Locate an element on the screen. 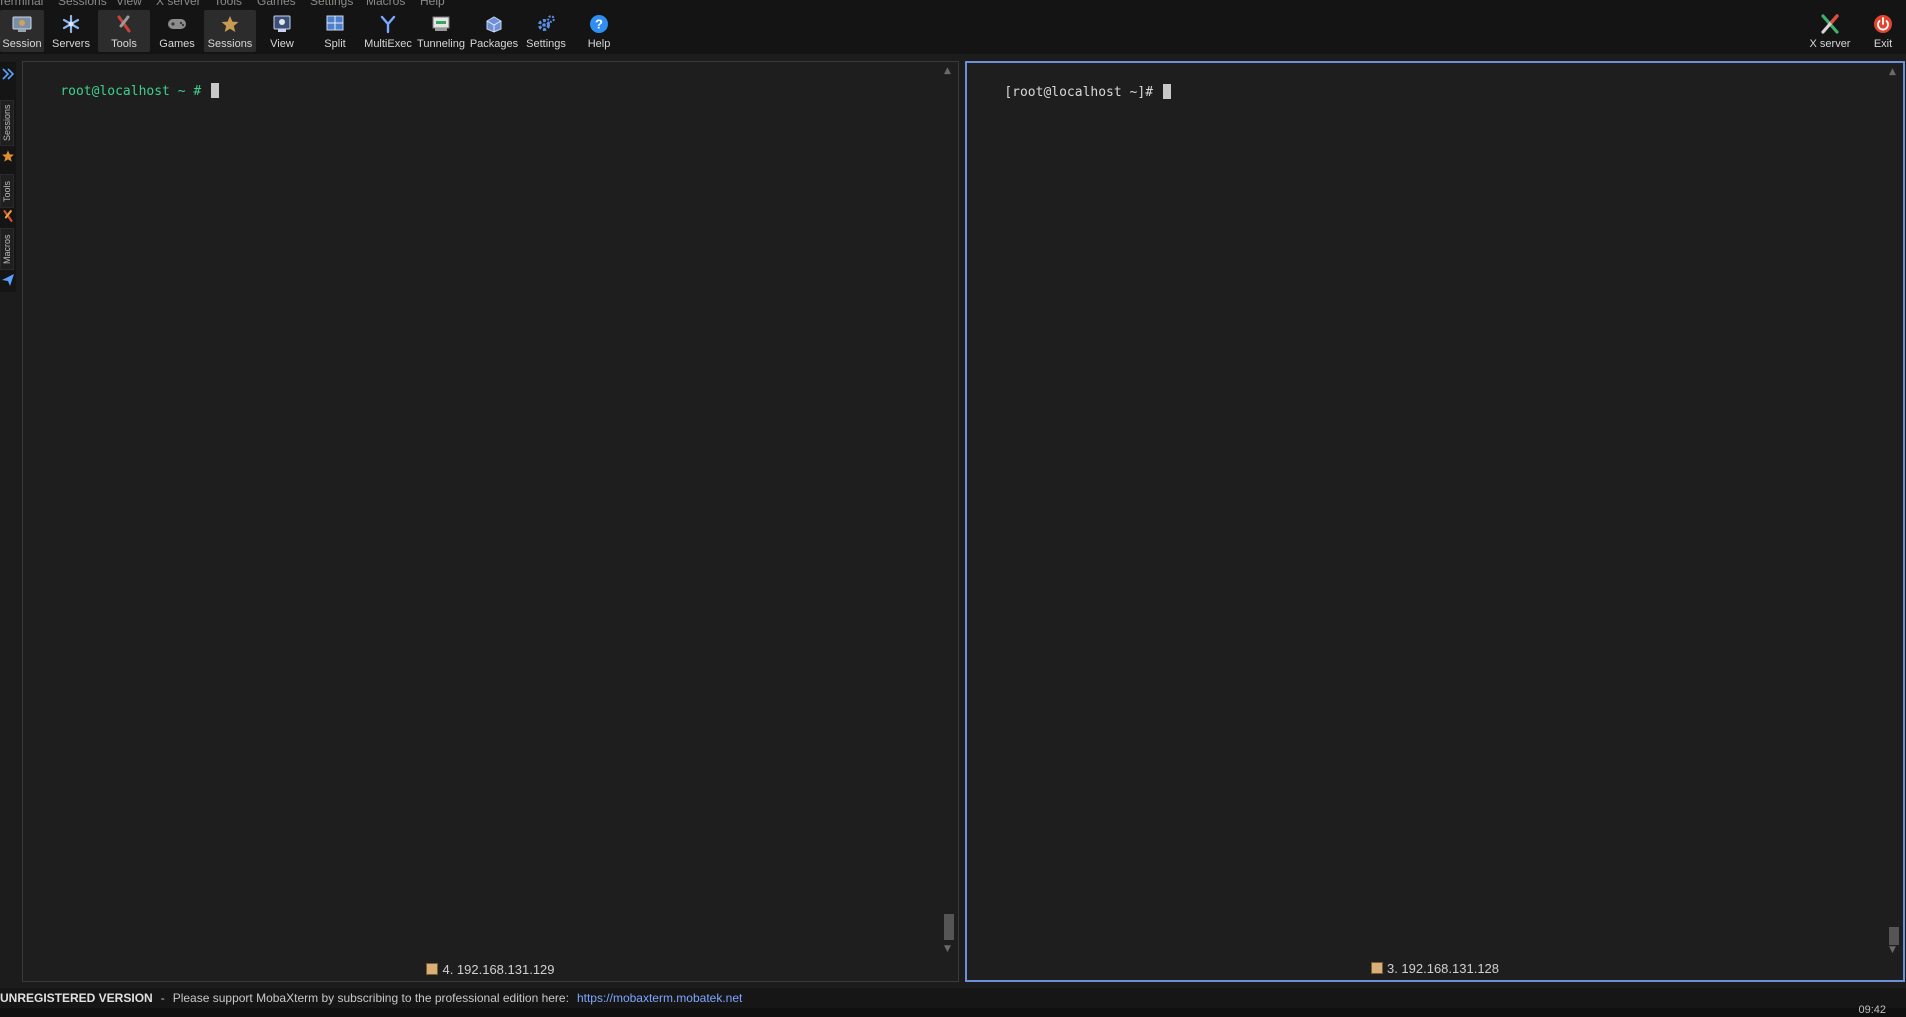 This screenshot has width=1906, height=1017. sessions-button: Sessions is located at coordinates (230, 31).